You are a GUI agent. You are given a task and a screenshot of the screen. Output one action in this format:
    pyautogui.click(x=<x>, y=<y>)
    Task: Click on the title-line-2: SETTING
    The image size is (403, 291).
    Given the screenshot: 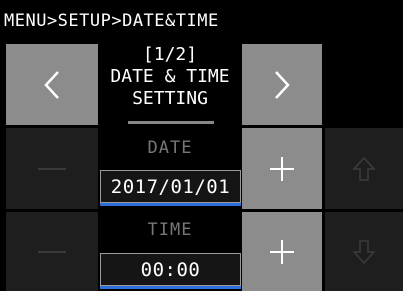 What is the action you would take?
    pyautogui.click(x=170, y=98)
    